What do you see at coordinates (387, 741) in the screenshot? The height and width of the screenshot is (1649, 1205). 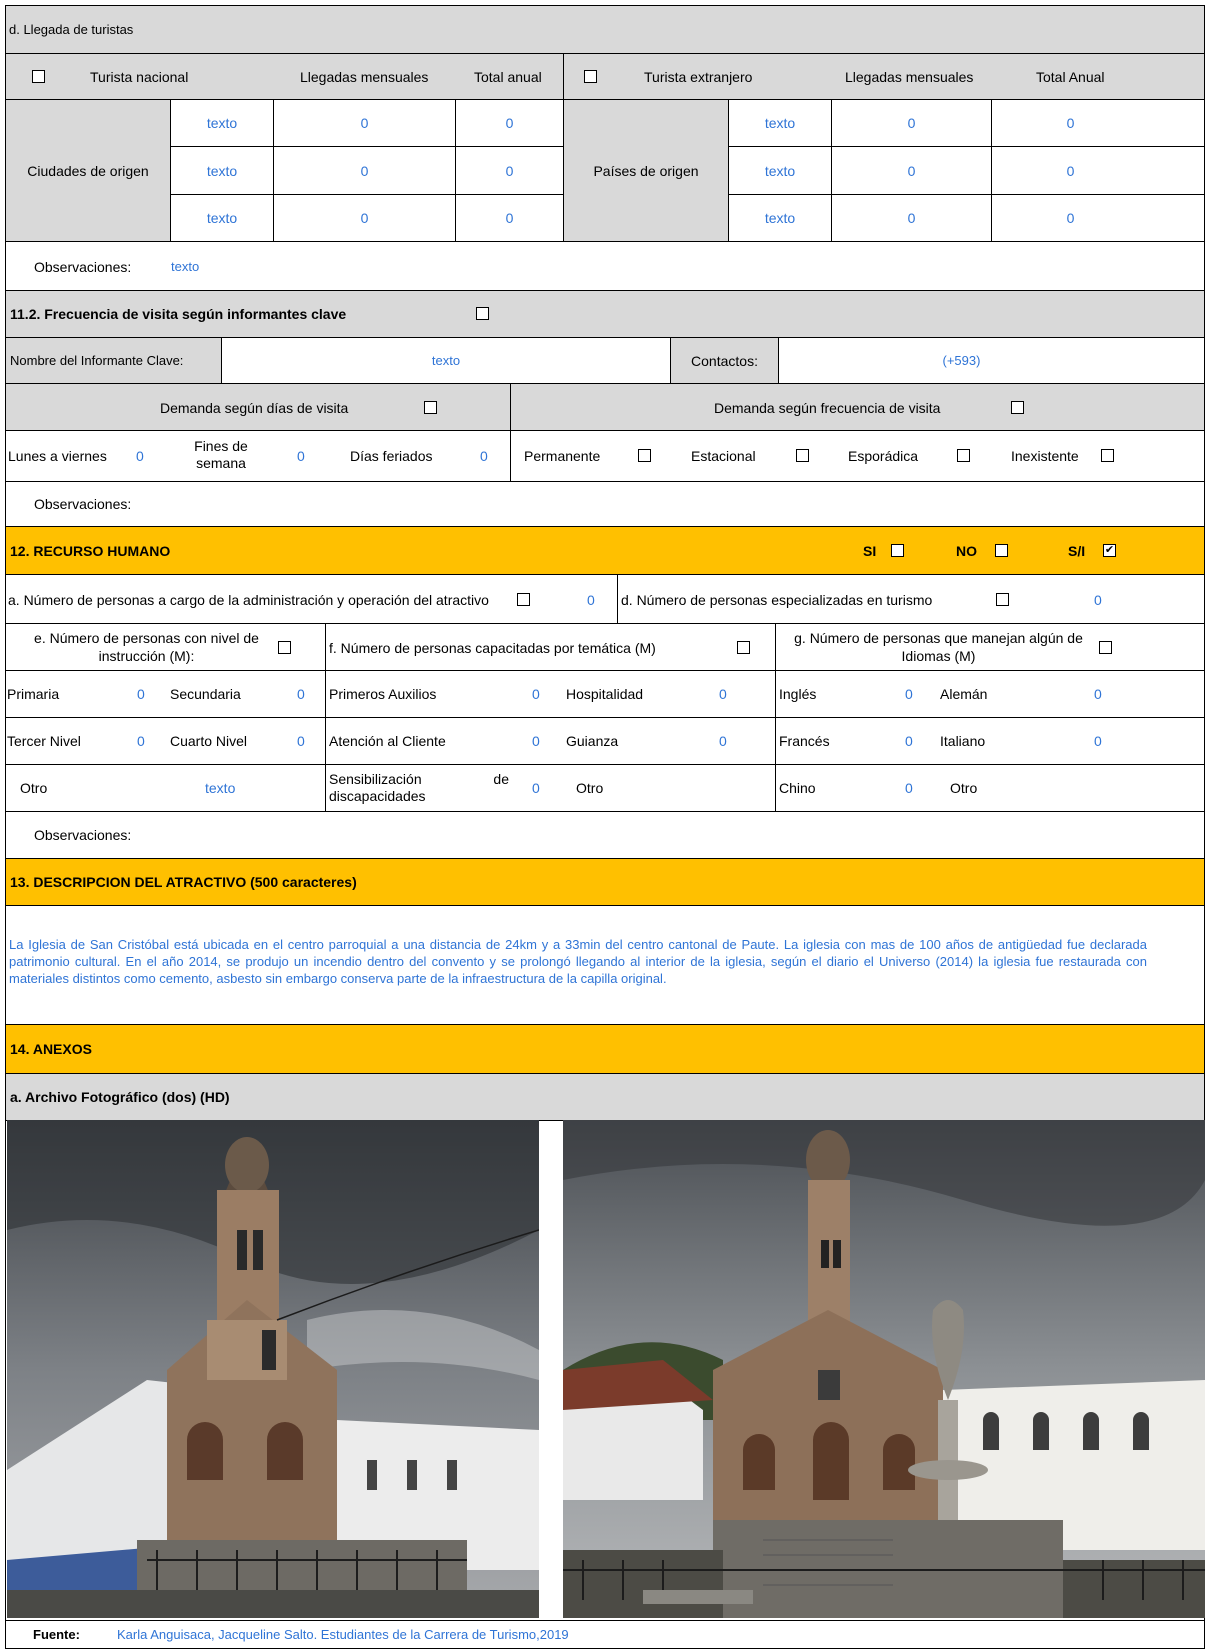 I see `atencion-cliente-label: Atención al Cliente` at bounding box center [387, 741].